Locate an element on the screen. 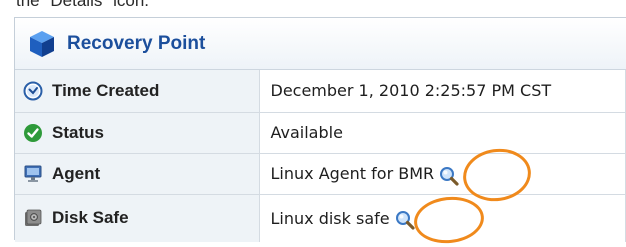  time-created-value: December 1, 2010 2:25:57 PM CST is located at coordinates (411, 90).